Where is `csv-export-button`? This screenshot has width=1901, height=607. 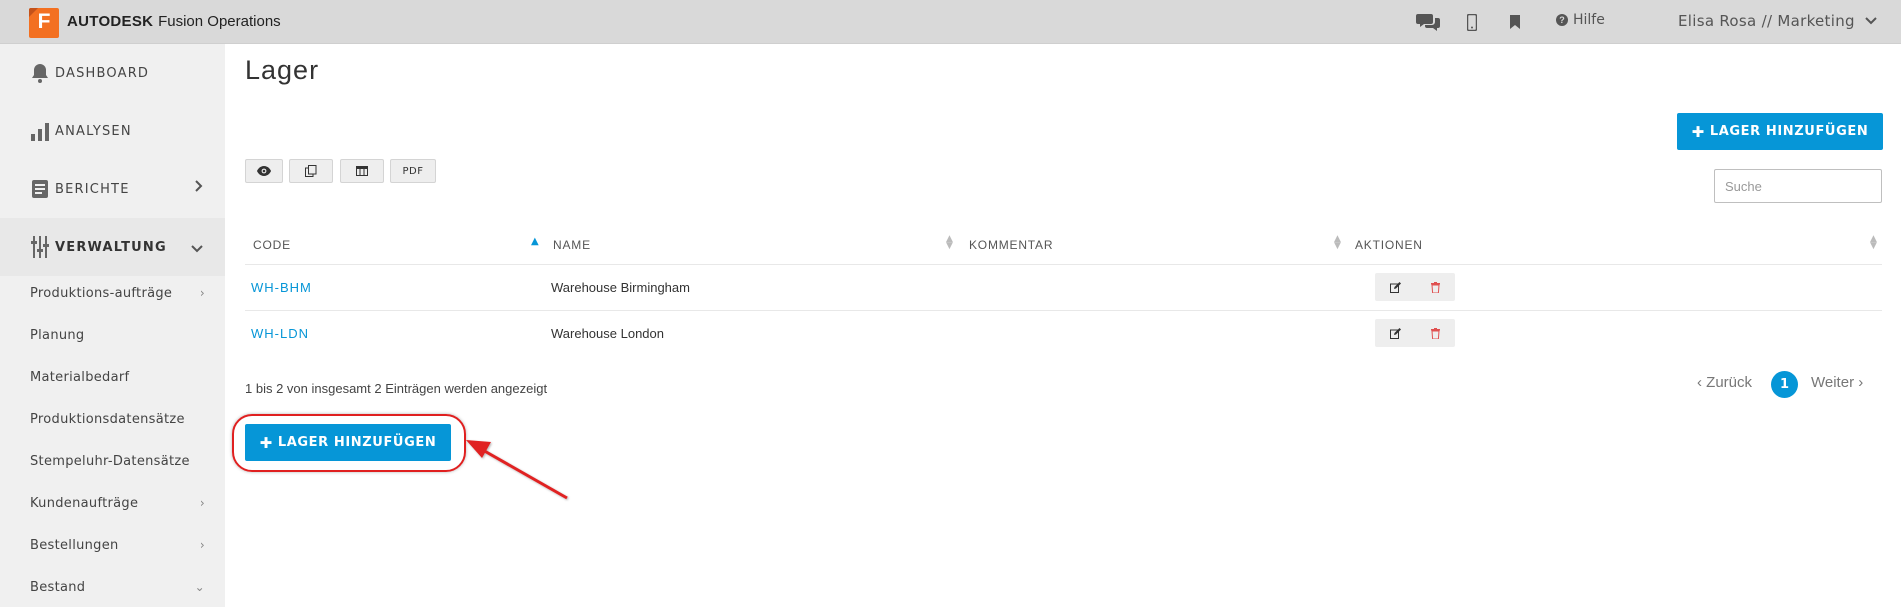 csv-export-button is located at coordinates (362, 171).